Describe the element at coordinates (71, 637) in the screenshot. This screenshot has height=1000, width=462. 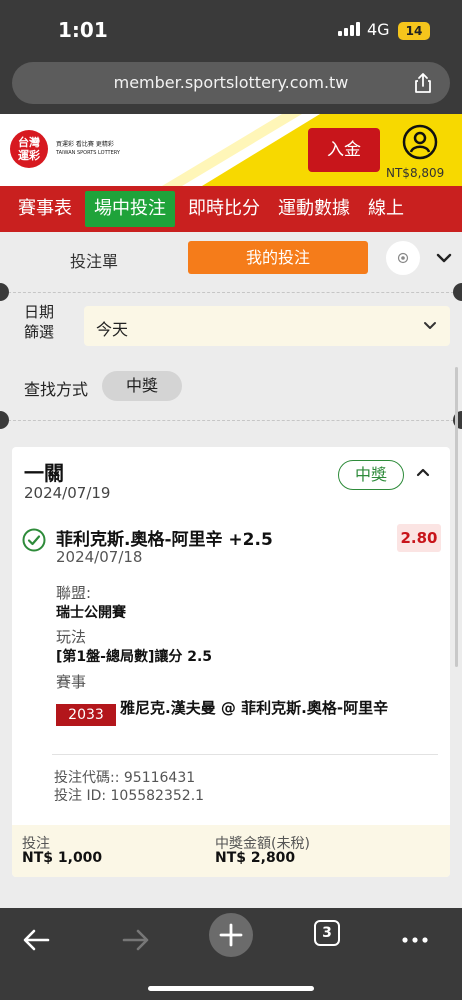
I see `market-label: 玩法` at that location.